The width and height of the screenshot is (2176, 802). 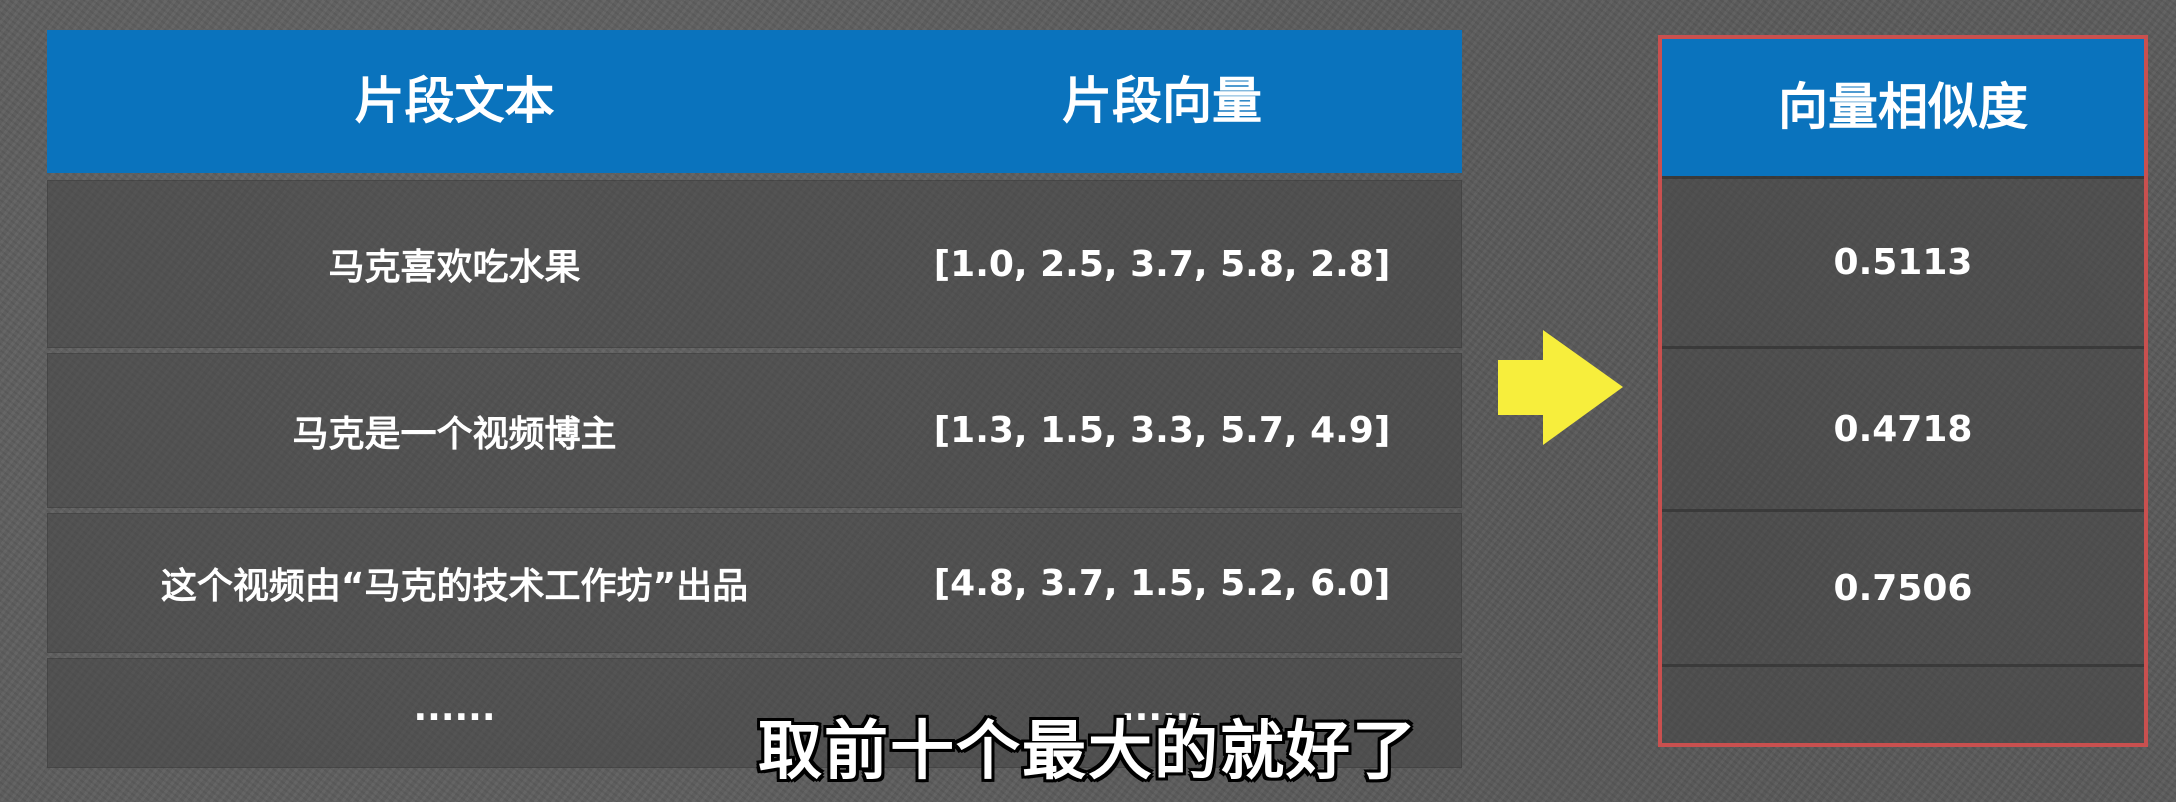 What do you see at coordinates (1903, 427) in the screenshot?
I see `similarity-value: 0.4718` at bounding box center [1903, 427].